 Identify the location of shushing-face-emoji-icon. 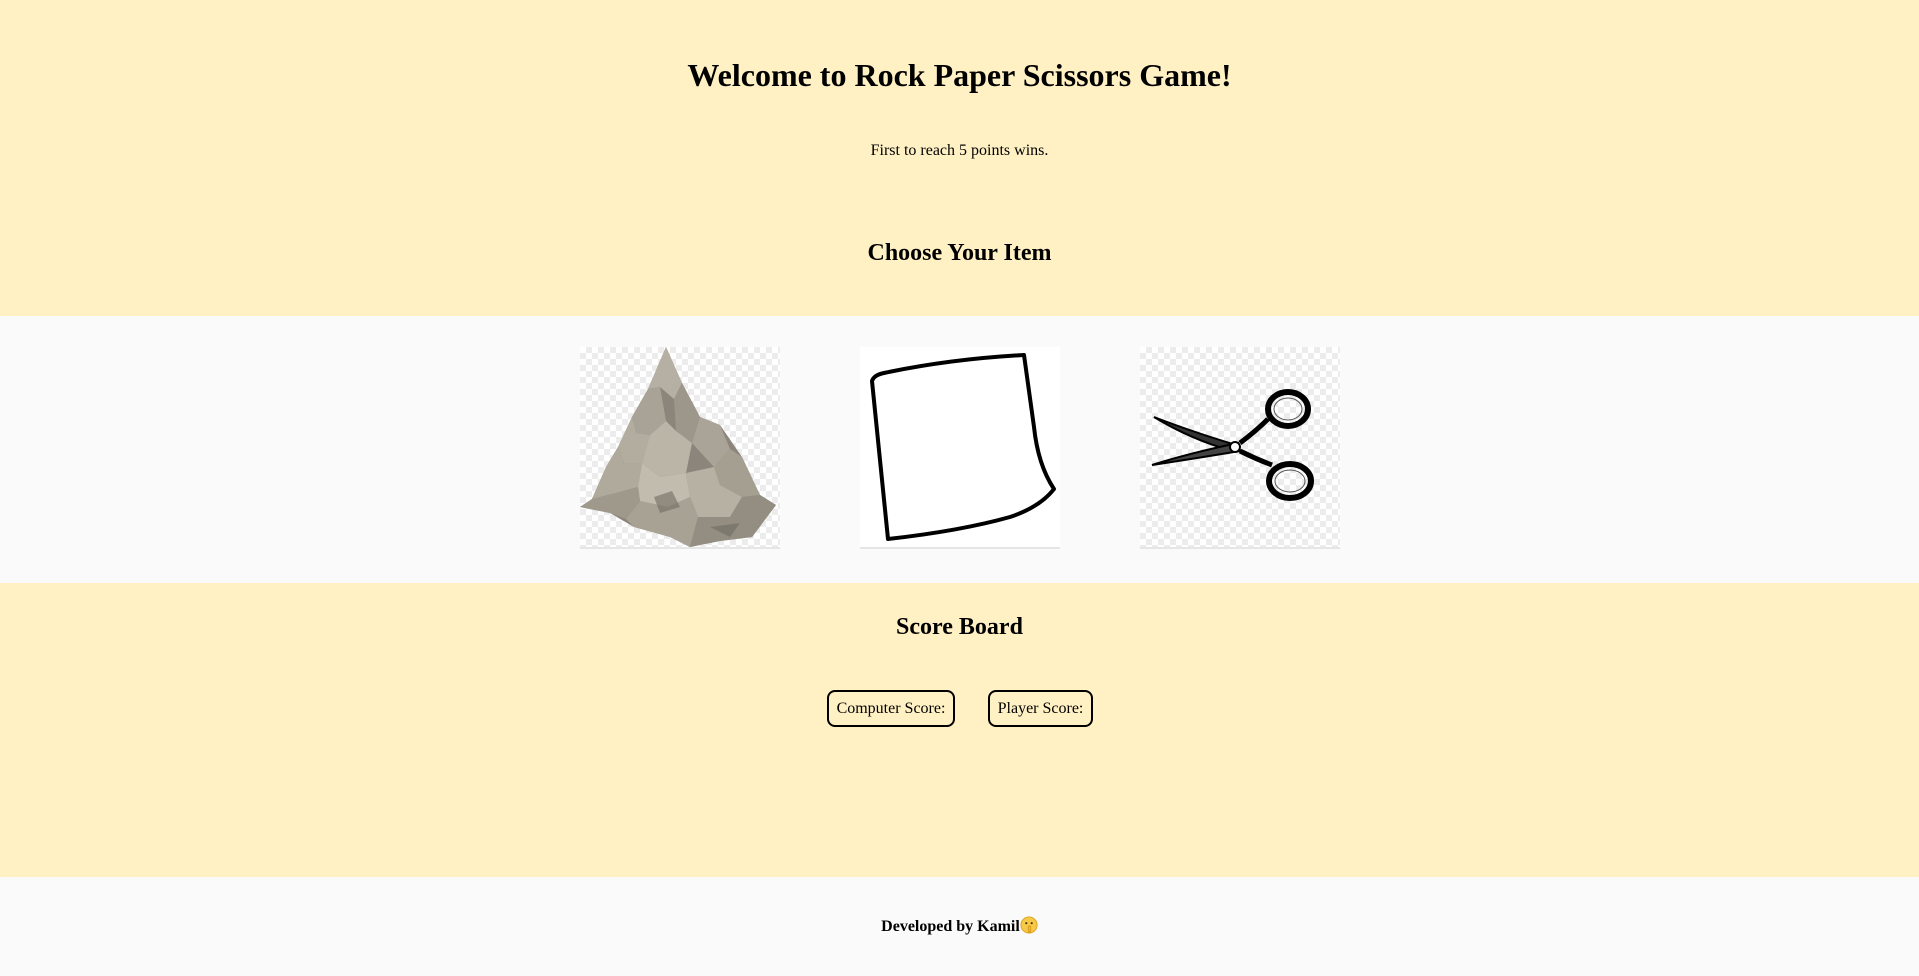
(1029, 925).